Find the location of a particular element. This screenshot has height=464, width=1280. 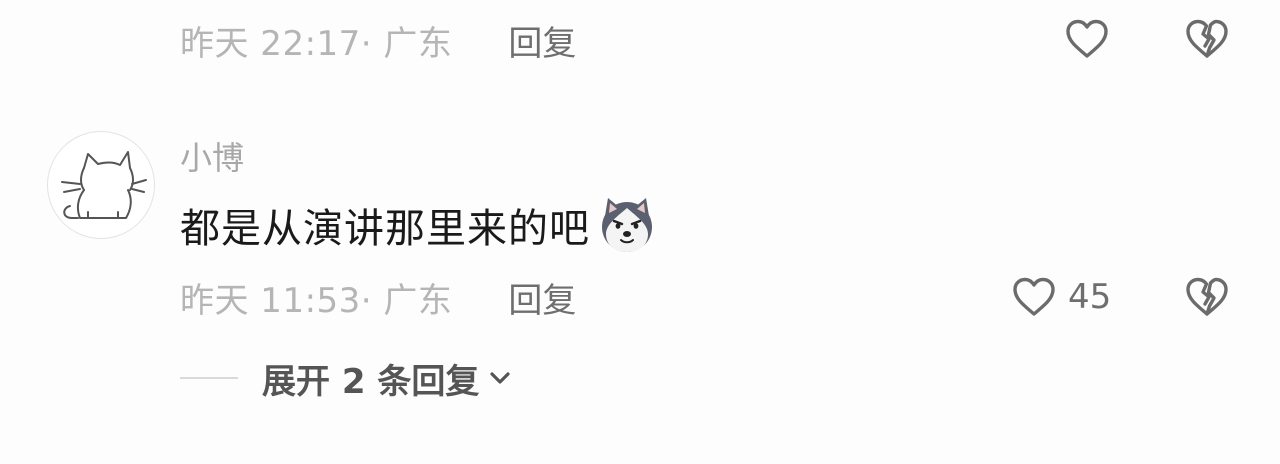

comment-meta-row: 昨天 11:53· 广东 回复 is located at coordinates (378, 297).